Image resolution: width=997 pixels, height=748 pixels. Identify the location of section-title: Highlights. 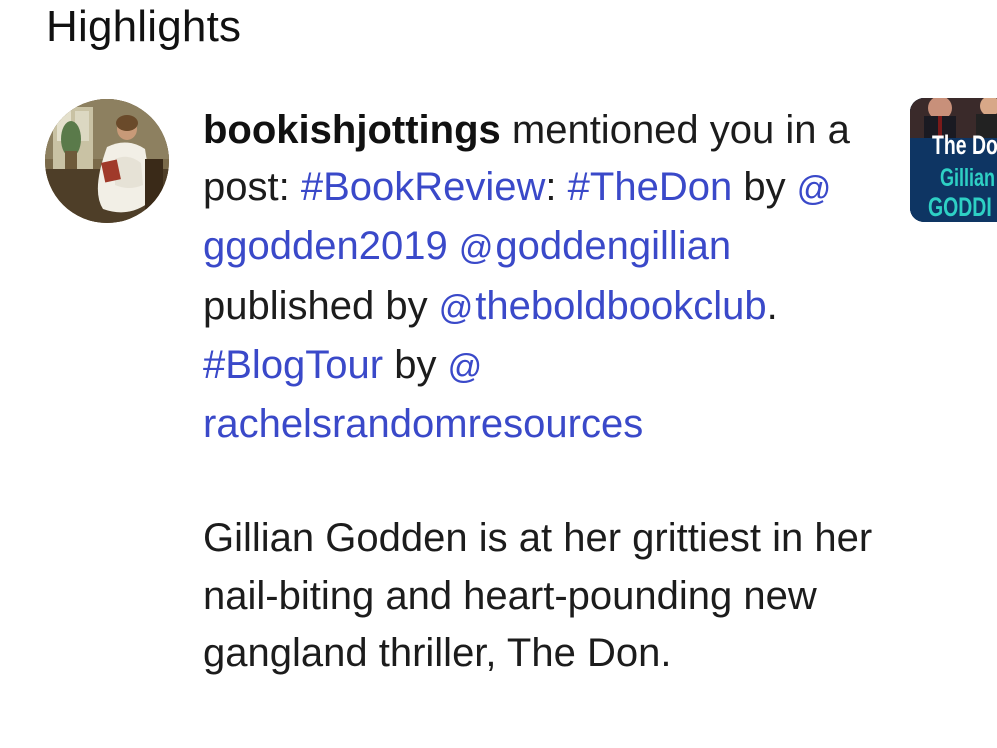
(144, 26).